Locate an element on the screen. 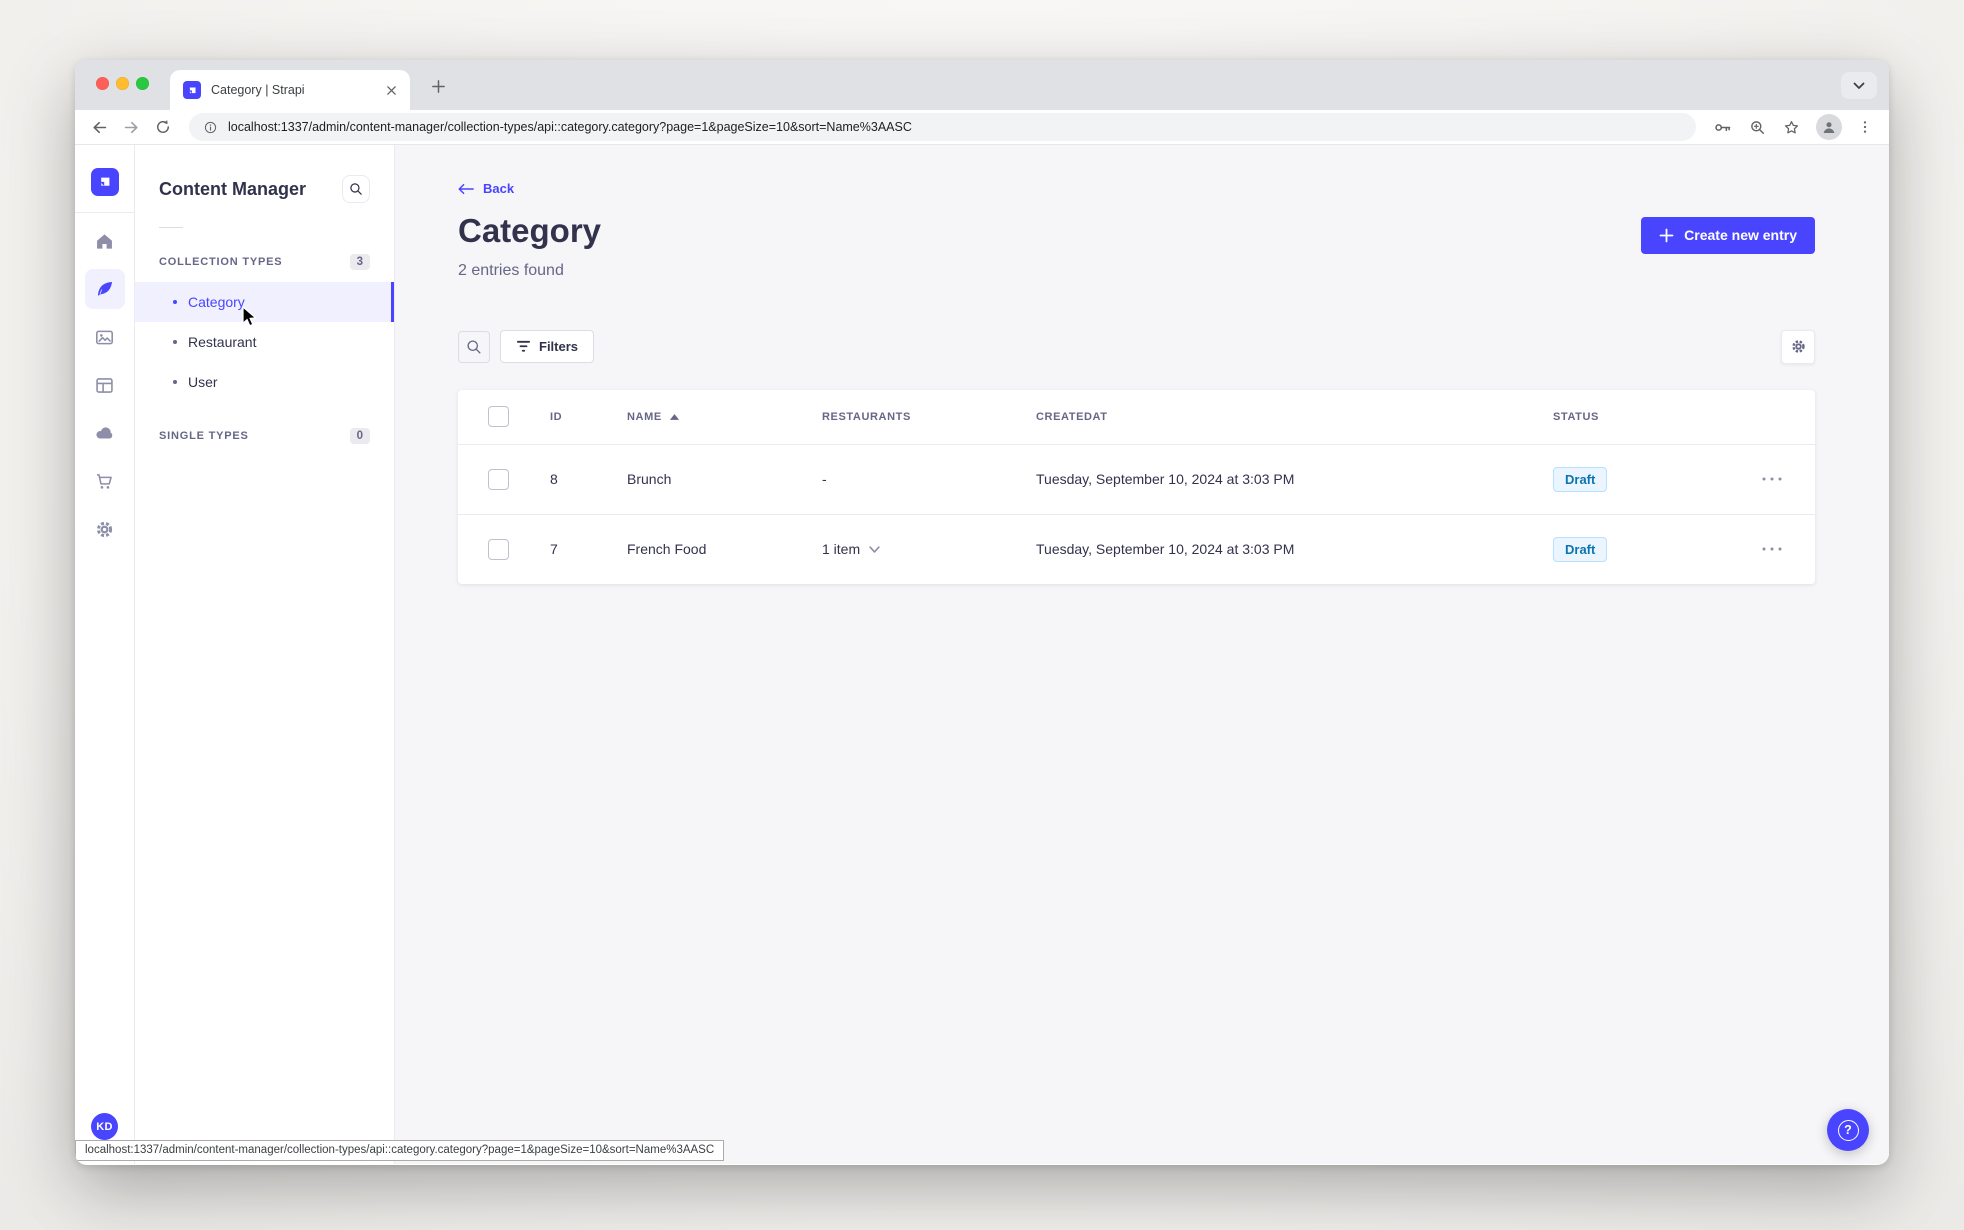 The image size is (1964, 1230). browser-tab: Category | Strapi is located at coordinates (290, 90).